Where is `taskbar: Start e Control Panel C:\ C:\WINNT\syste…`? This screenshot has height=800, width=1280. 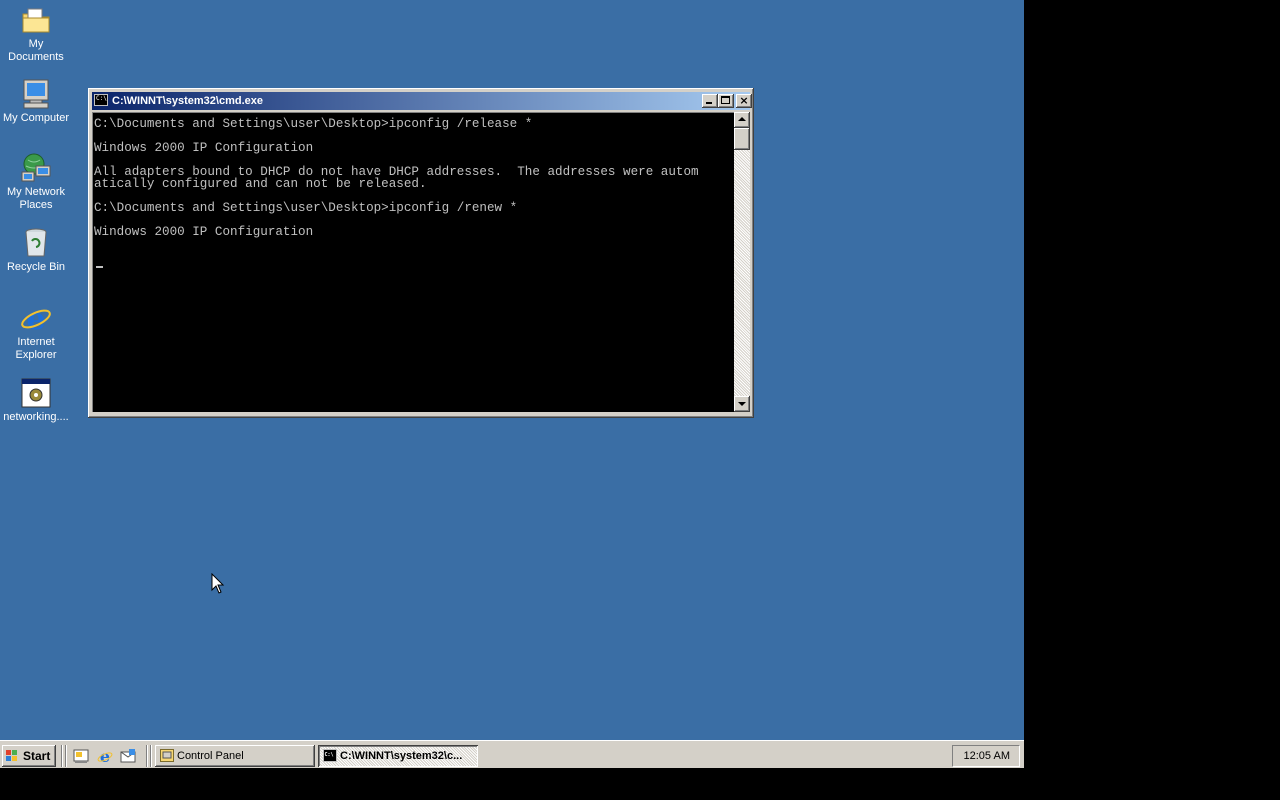 taskbar: Start e Control Panel C:\ C:\WINNT\syste… is located at coordinates (512, 754).